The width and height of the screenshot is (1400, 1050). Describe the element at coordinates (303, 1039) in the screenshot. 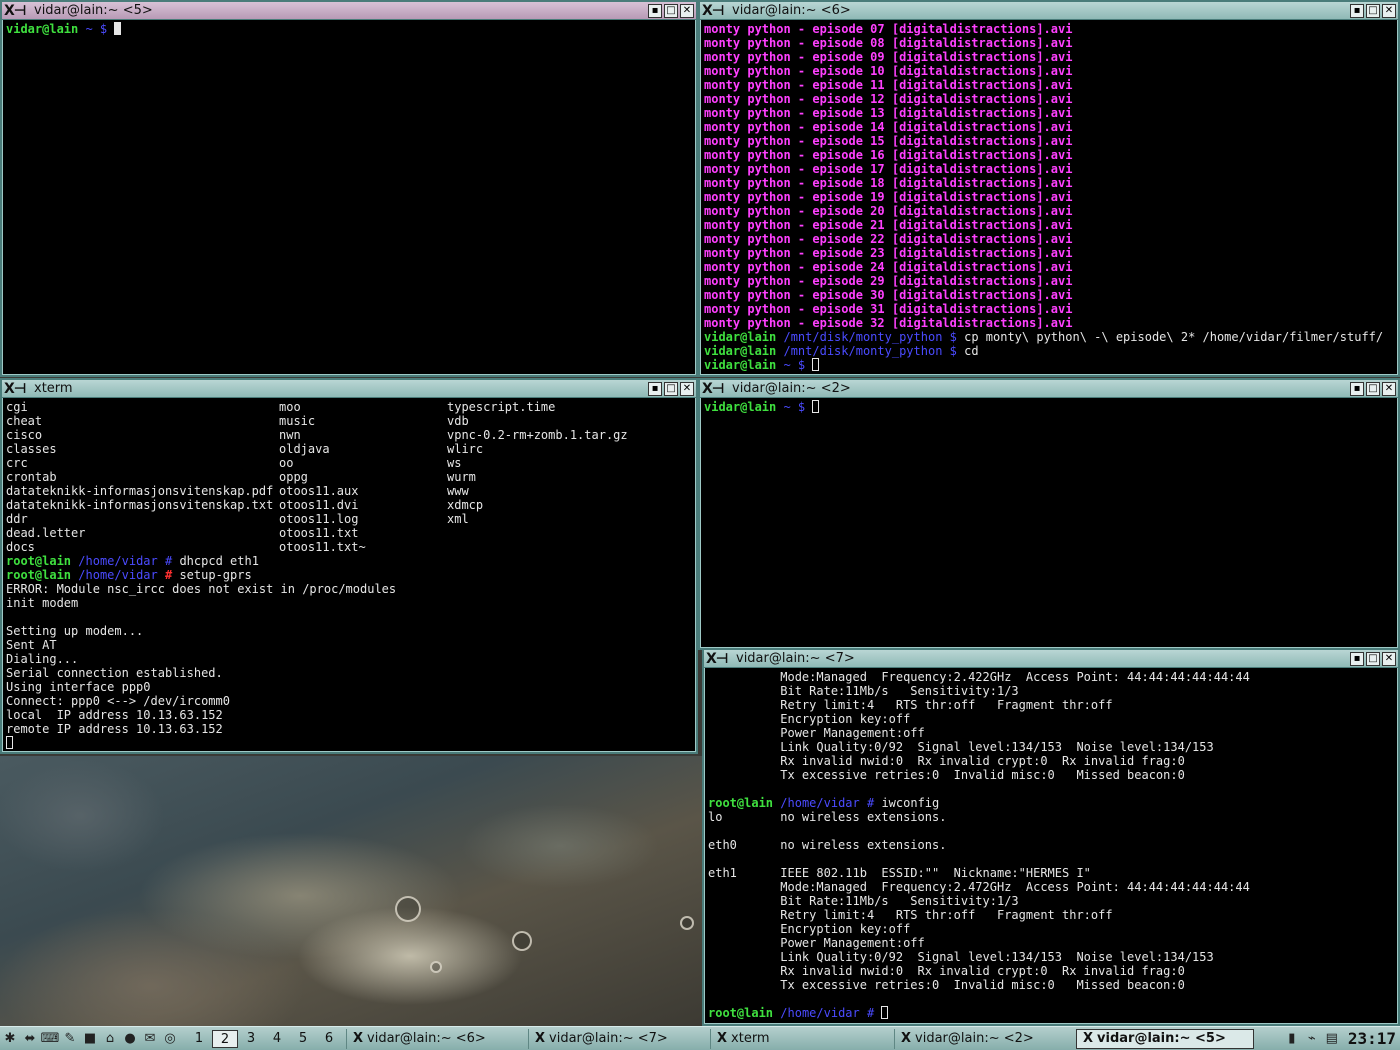

I see `desktop-5-button: 5` at that location.